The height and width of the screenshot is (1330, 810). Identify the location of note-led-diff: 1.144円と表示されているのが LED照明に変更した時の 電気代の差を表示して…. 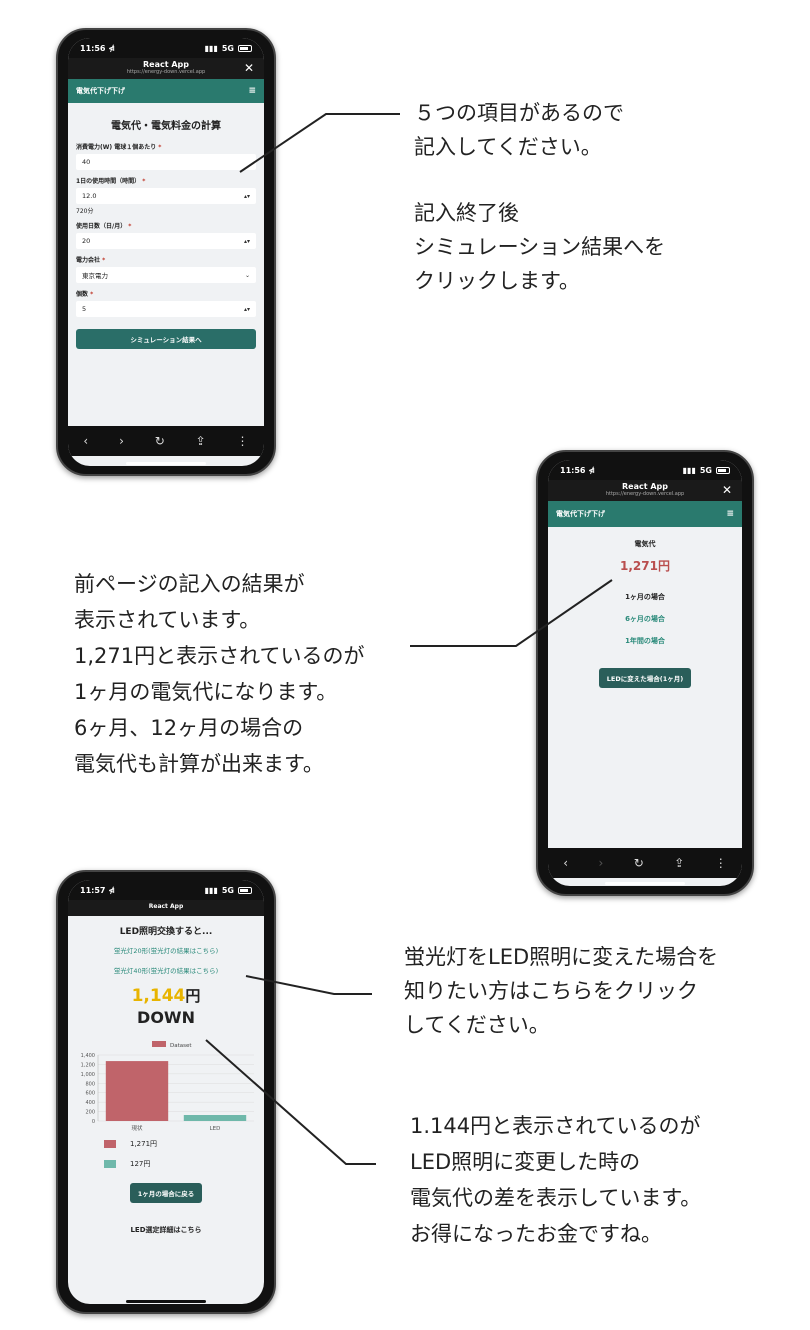
(556, 1180).